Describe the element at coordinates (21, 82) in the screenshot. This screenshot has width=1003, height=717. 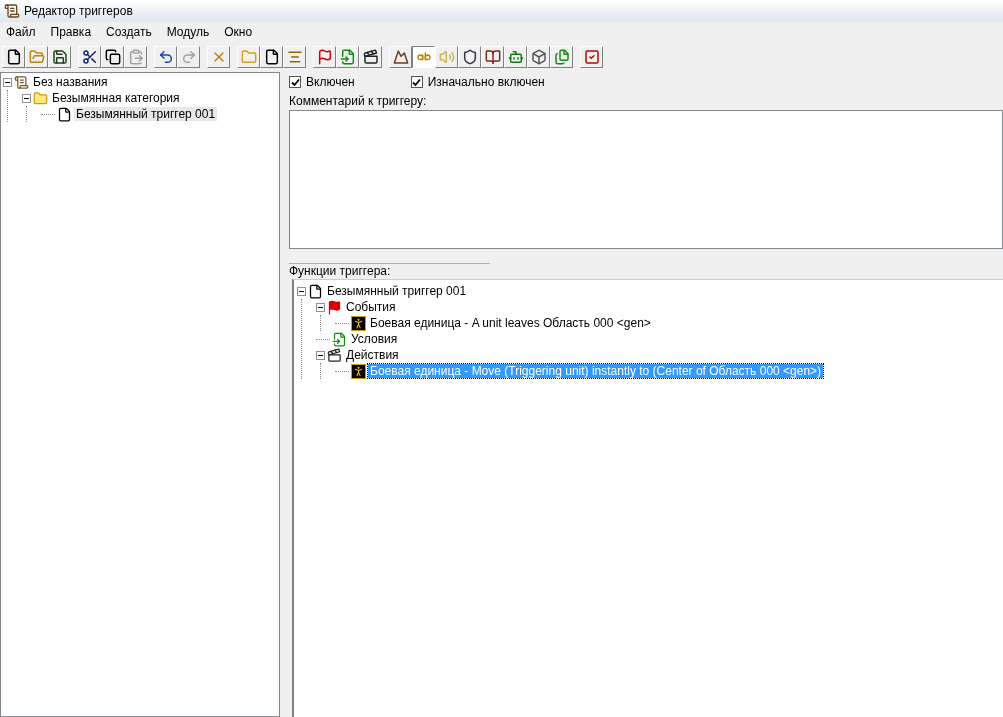
I see `scroll-icon` at that location.